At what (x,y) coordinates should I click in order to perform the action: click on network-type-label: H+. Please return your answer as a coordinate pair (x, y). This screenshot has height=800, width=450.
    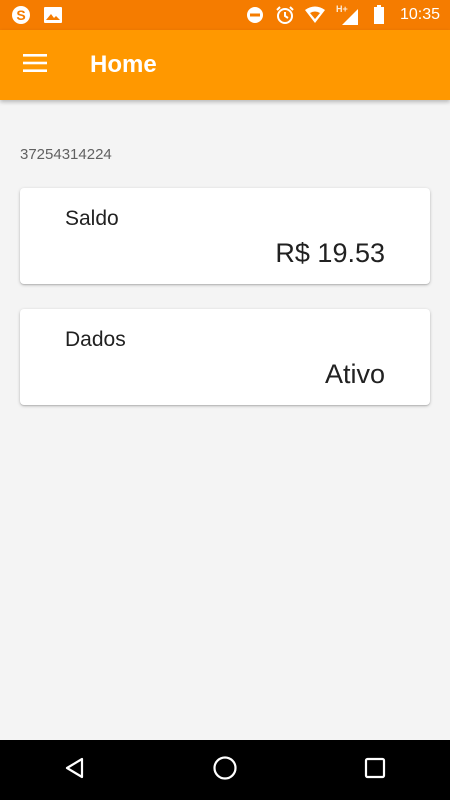
    Looking at the image, I should click on (342, 9).